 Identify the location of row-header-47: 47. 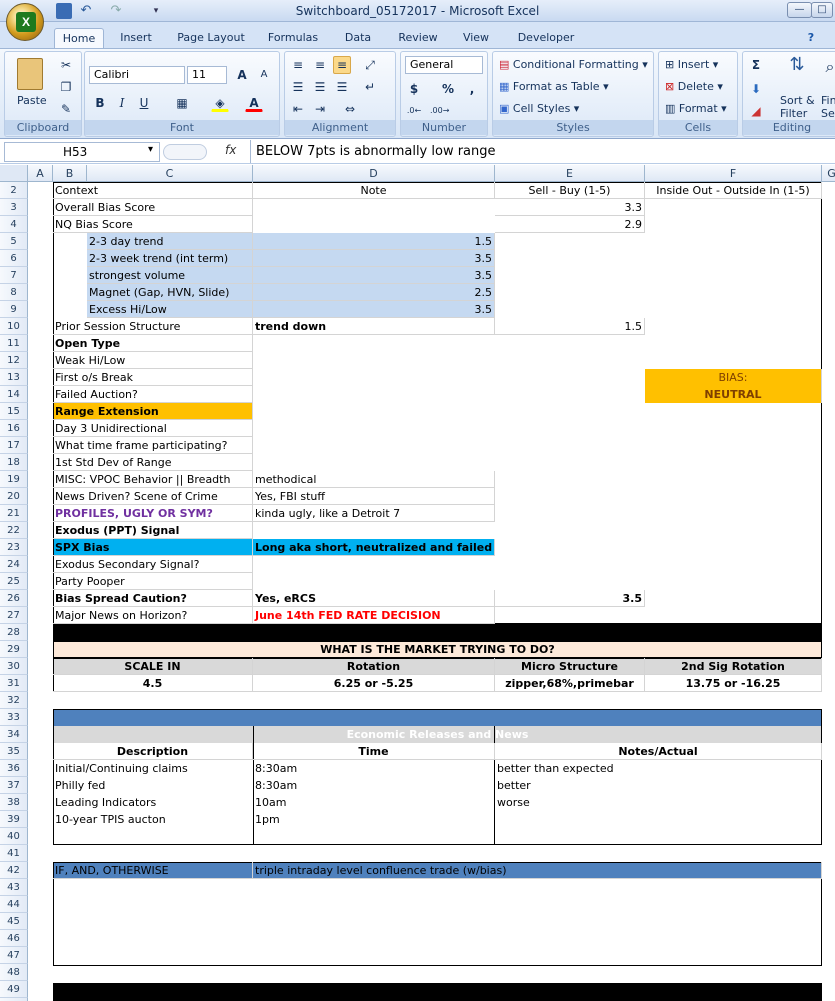
(14, 955).